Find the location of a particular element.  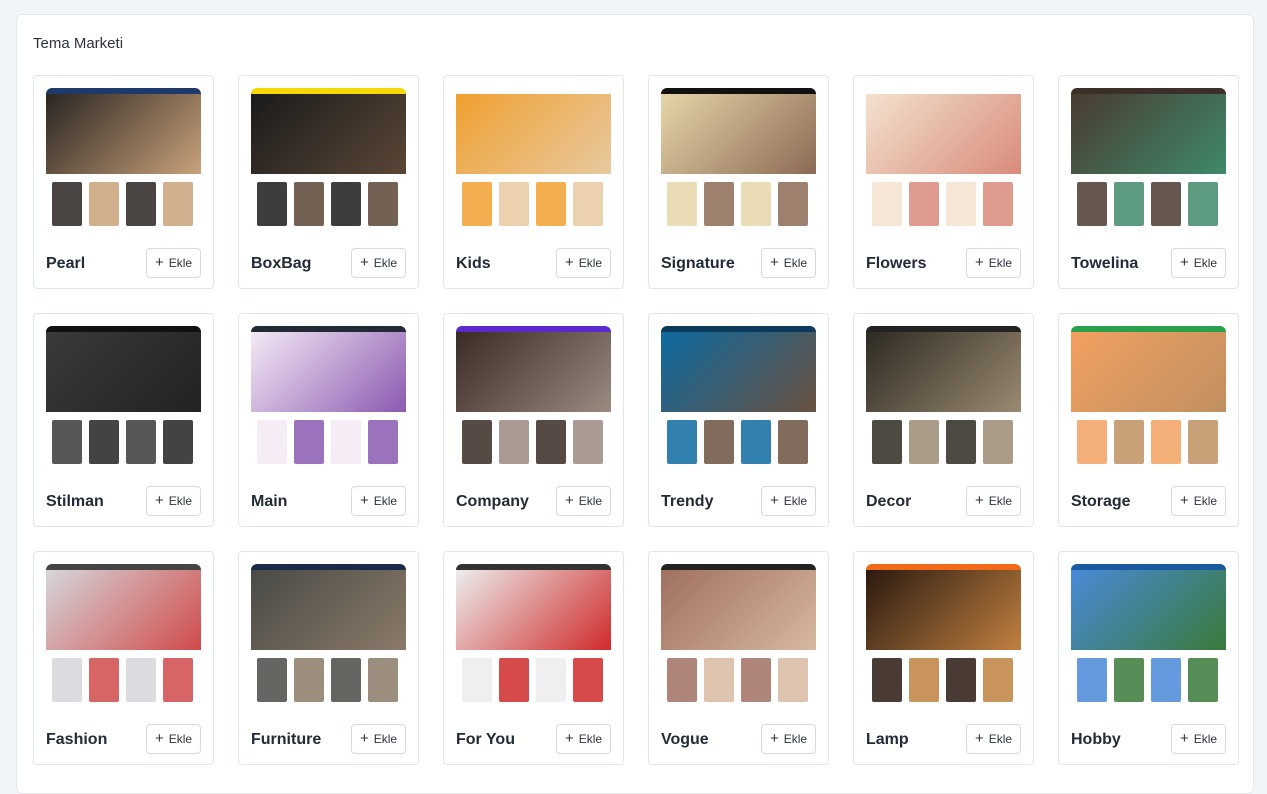

theme-card: Vogue + Ekle is located at coordinates (738, 658).